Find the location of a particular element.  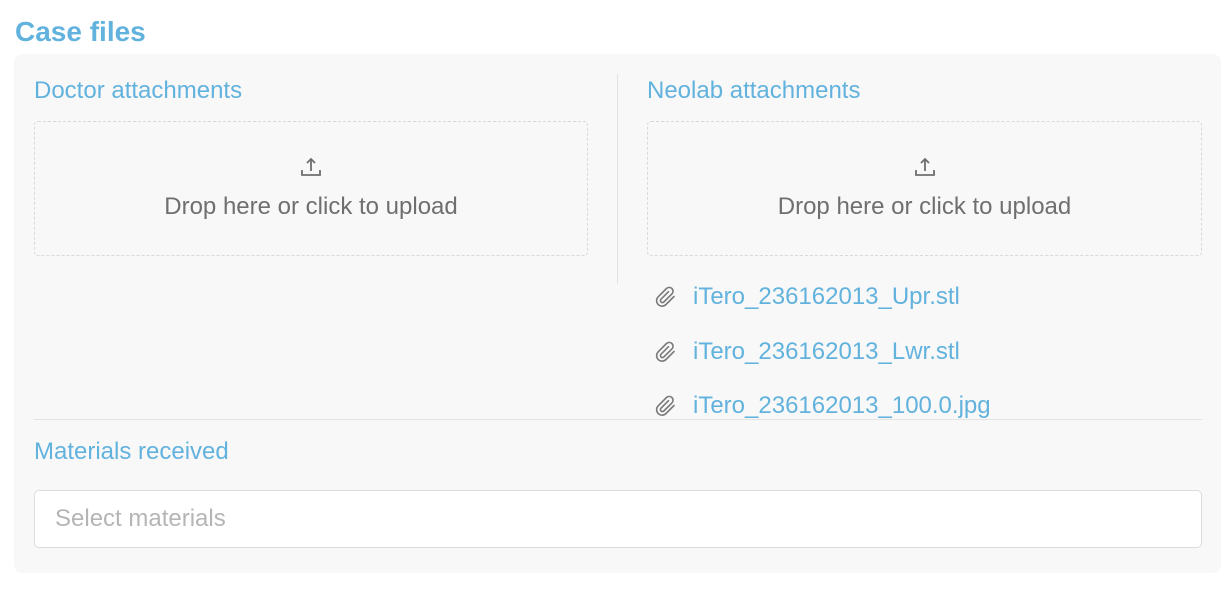

file-list-item: iTero_236162013_100.0.jpg is located at coordinates (822, 406).